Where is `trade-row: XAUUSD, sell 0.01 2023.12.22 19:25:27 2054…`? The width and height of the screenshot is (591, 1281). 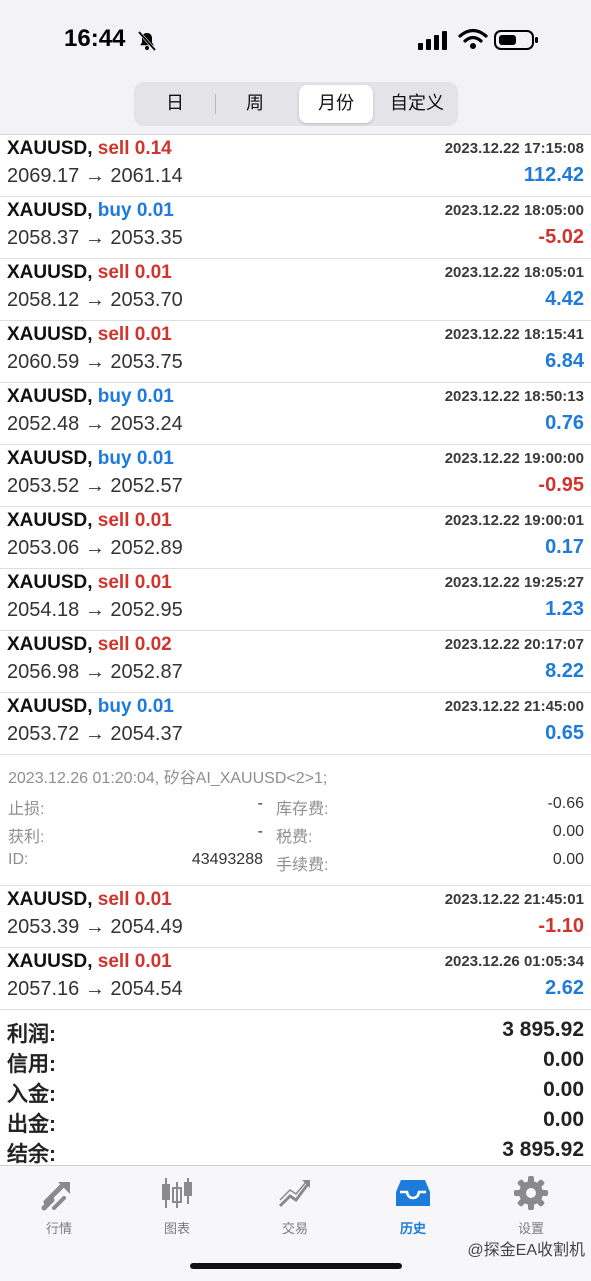 trade-row: XAUUSD, sell 0.01 2023.12.22 19:25:27 2054… is located at coordinates (295, 600).